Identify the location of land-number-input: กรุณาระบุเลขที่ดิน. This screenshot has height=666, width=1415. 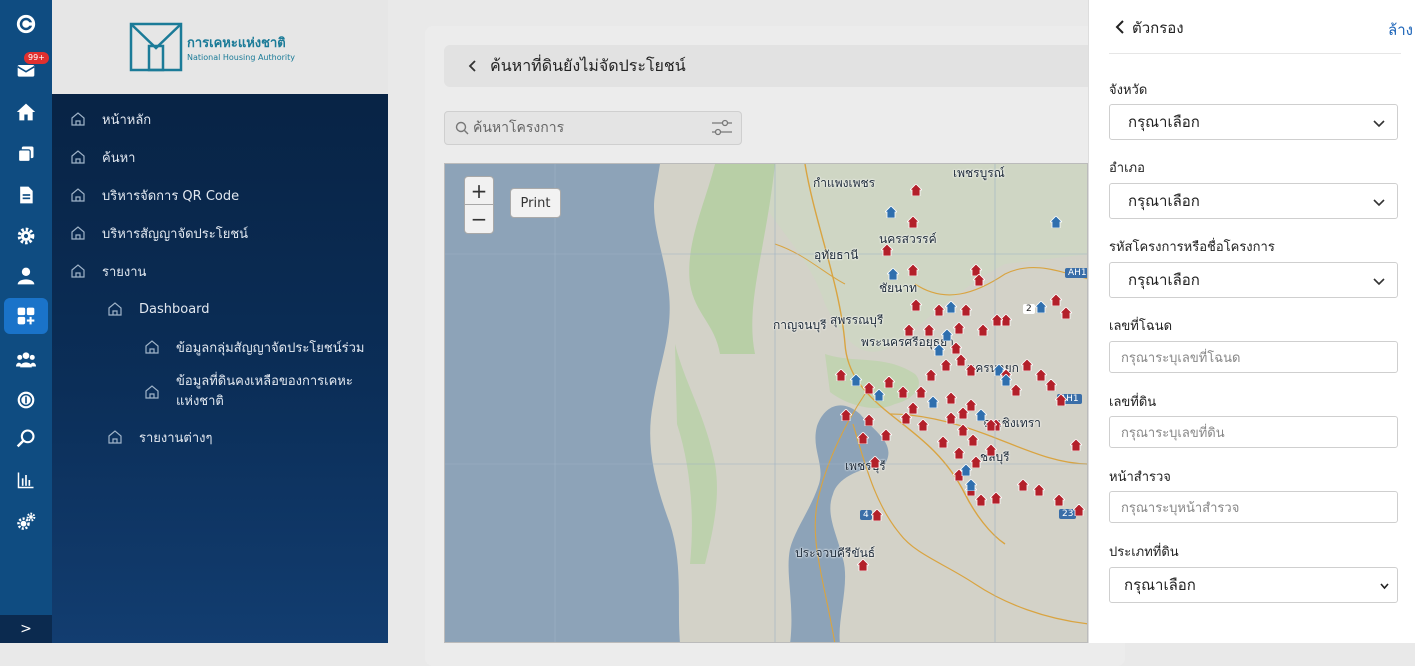
(1253, 432).